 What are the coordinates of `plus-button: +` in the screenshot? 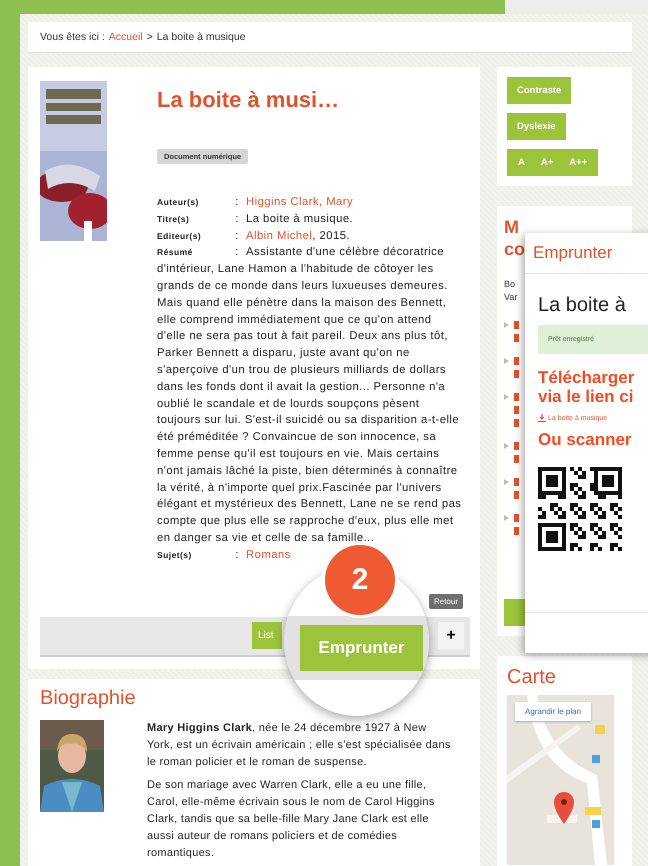 It's located at (451, 636).